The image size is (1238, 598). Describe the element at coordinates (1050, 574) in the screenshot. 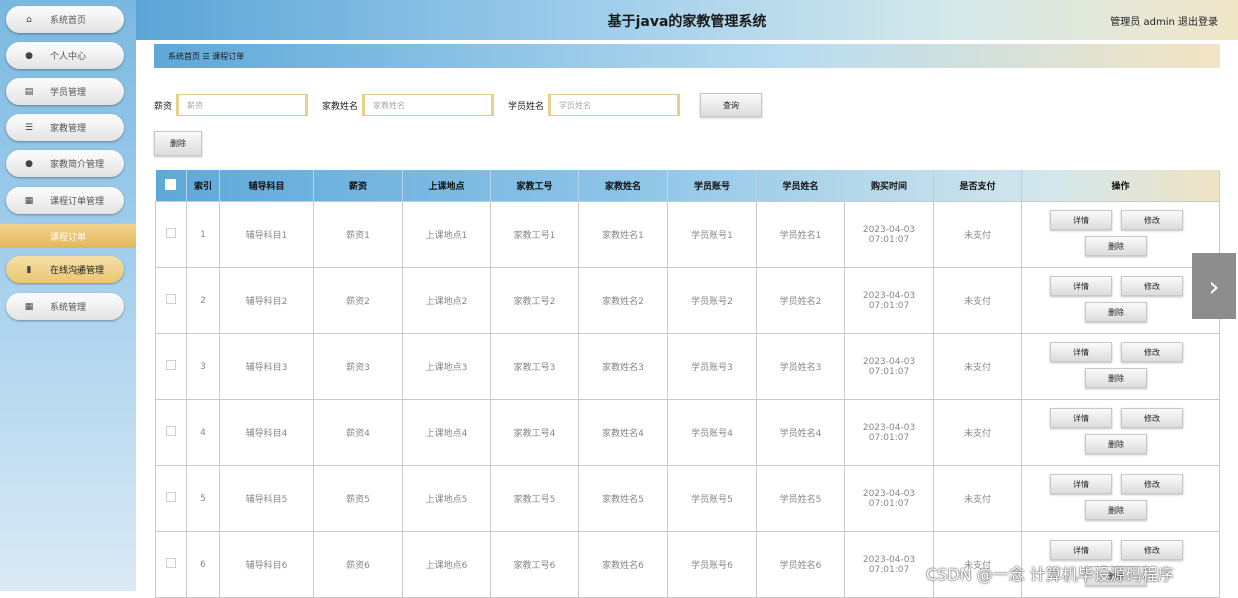

I see `watermark: CSDN @一念 计算机毕设源码程序` at that location.